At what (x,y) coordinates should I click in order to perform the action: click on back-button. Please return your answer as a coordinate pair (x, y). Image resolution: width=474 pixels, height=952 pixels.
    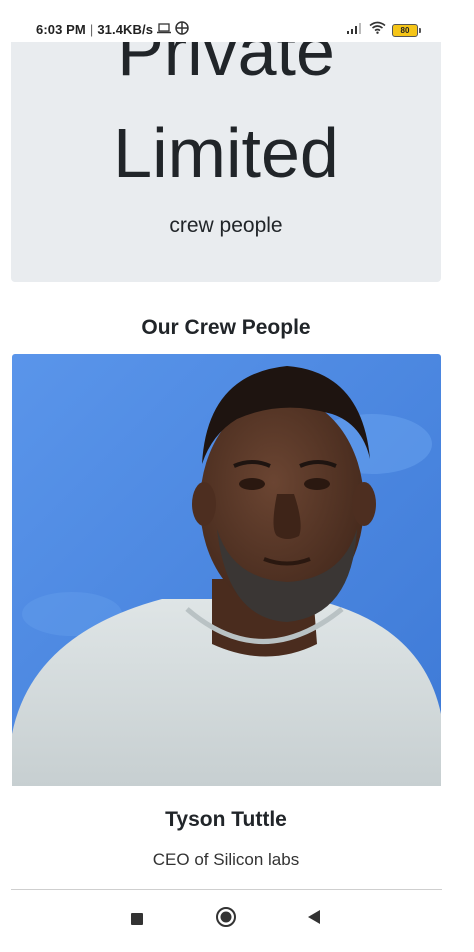
    Looking at the image, I should click on (314, 919).